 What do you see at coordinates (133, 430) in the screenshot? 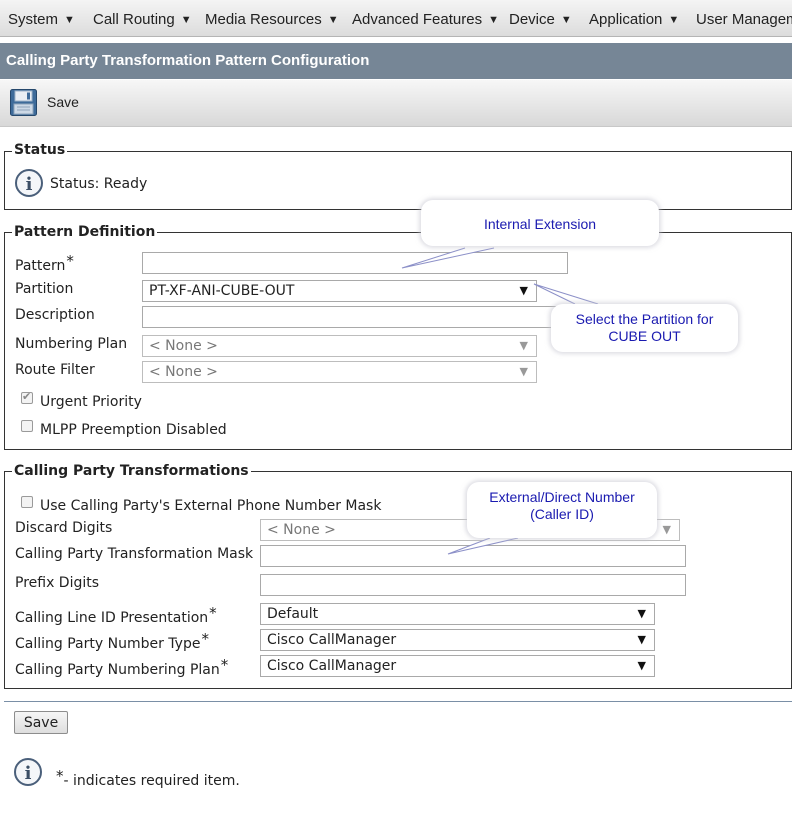
I see `mlpp-preemption-label: MLPP Preemption Disabled` at bounding box center [133, 430].